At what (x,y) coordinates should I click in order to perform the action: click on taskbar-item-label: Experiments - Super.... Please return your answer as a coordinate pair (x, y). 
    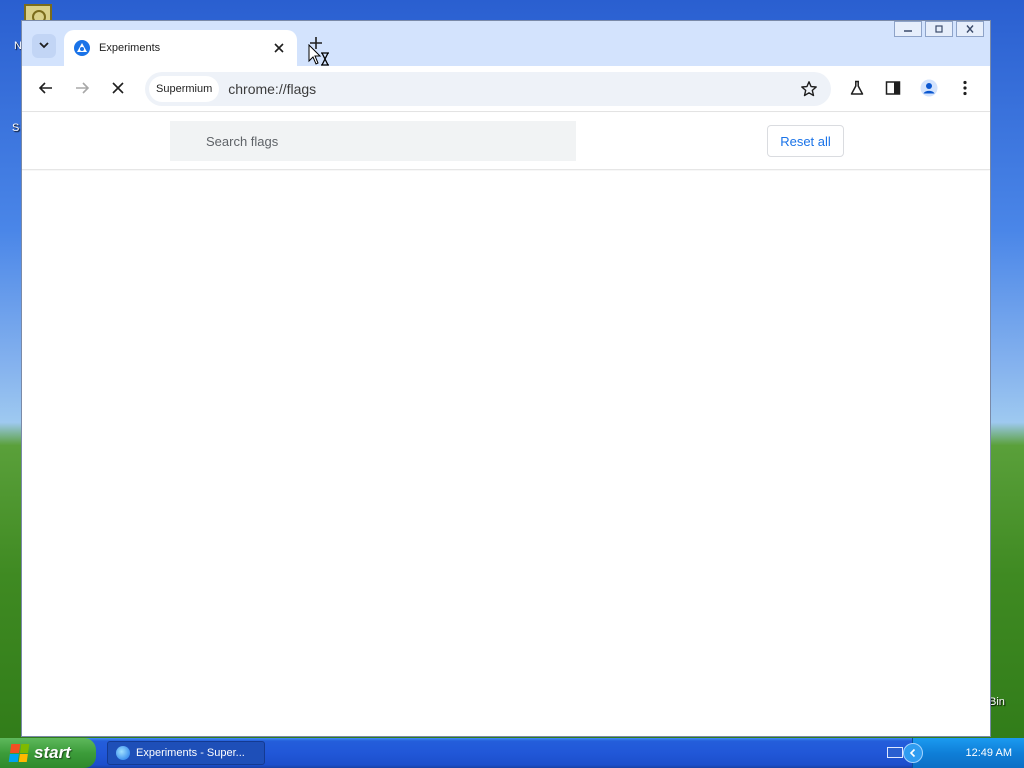
    Looking at the image, I should click on (190, 753).